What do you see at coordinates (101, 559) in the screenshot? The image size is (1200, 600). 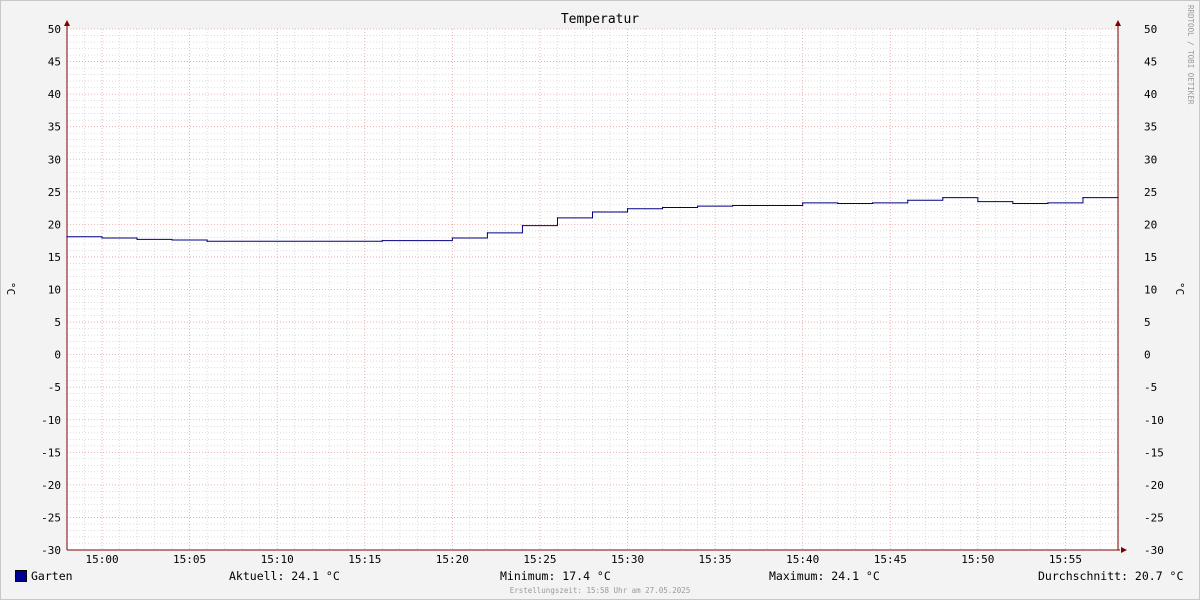 I see `x-tick-label: 15:00` at bounding box center [101, 559].